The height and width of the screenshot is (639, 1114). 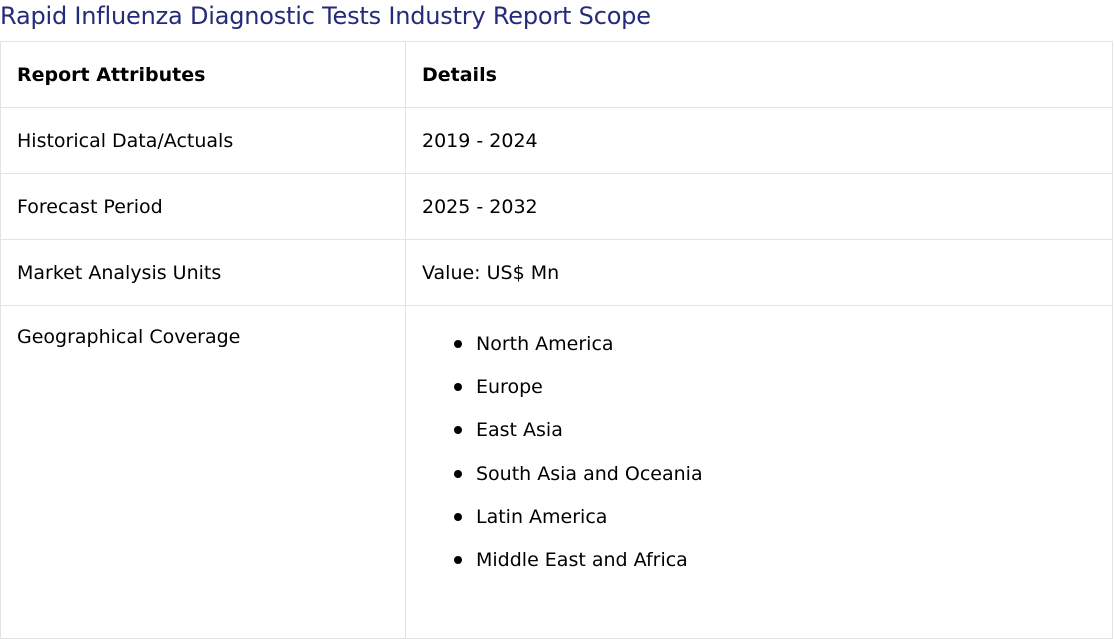 What do you see at coordinates (759, 140) in the screenshot?
I see `details-cell-historical: 2019 - 2024` at bounding box center [759, 140].